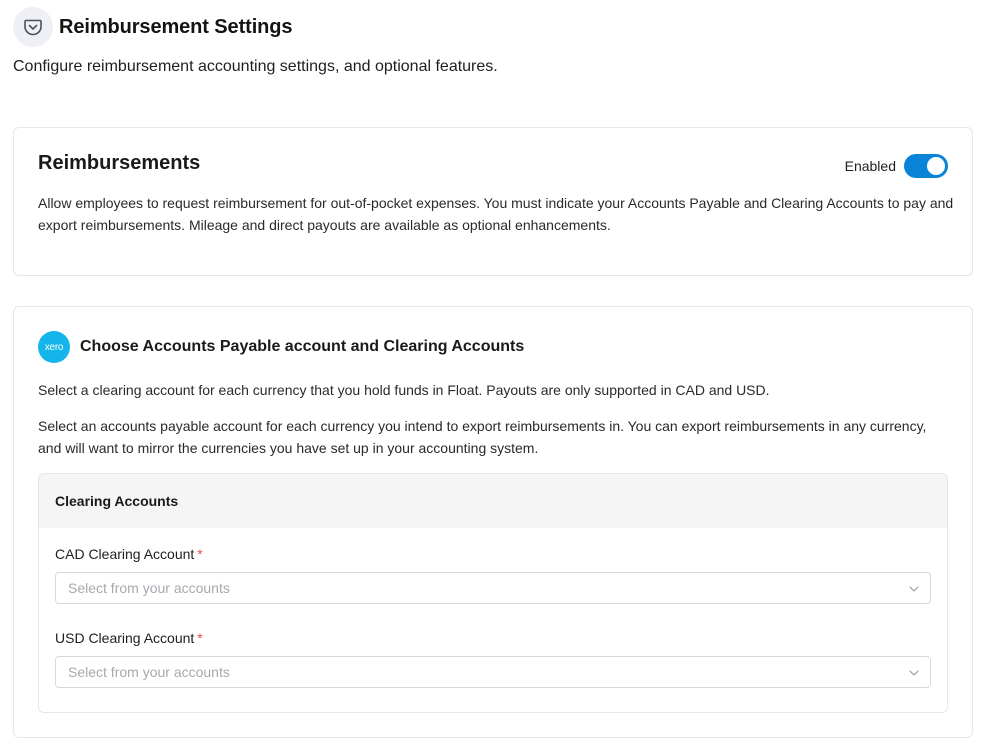 This screenshot has height=748, width=986. I want to click on cad-clearing-label: CAD Clearing Account *, so click(129, 554).